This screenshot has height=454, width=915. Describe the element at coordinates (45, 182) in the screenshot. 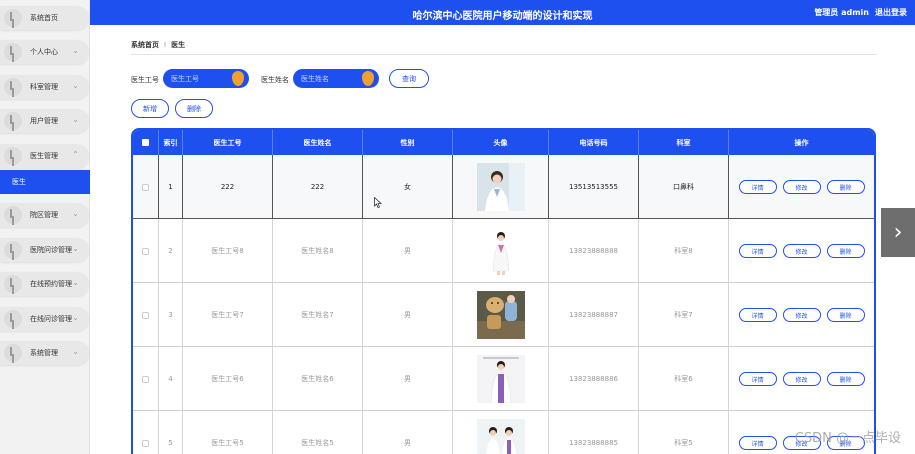

I see `sidebar-subitem-doctor: 医生` at that location.